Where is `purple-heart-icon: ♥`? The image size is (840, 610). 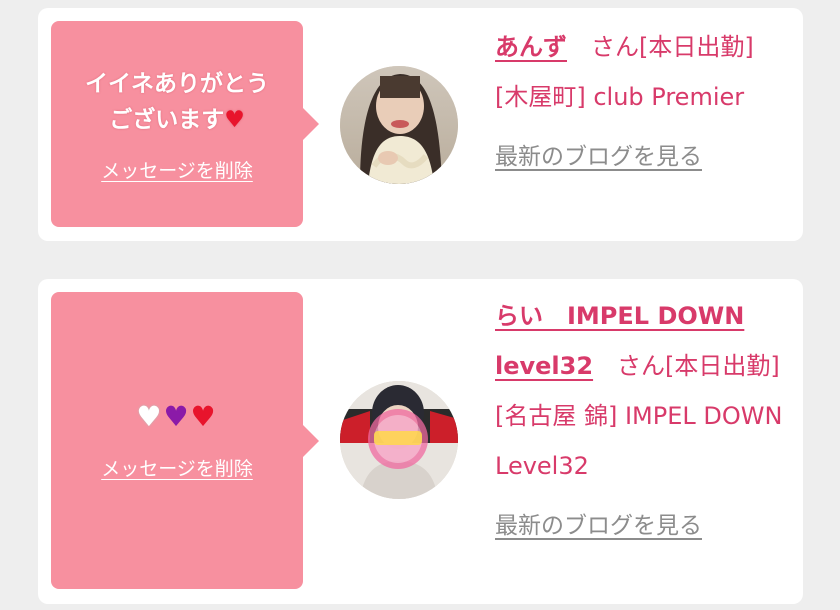 purple-heart-icon: ♥ is located at coordinates (177, 416).